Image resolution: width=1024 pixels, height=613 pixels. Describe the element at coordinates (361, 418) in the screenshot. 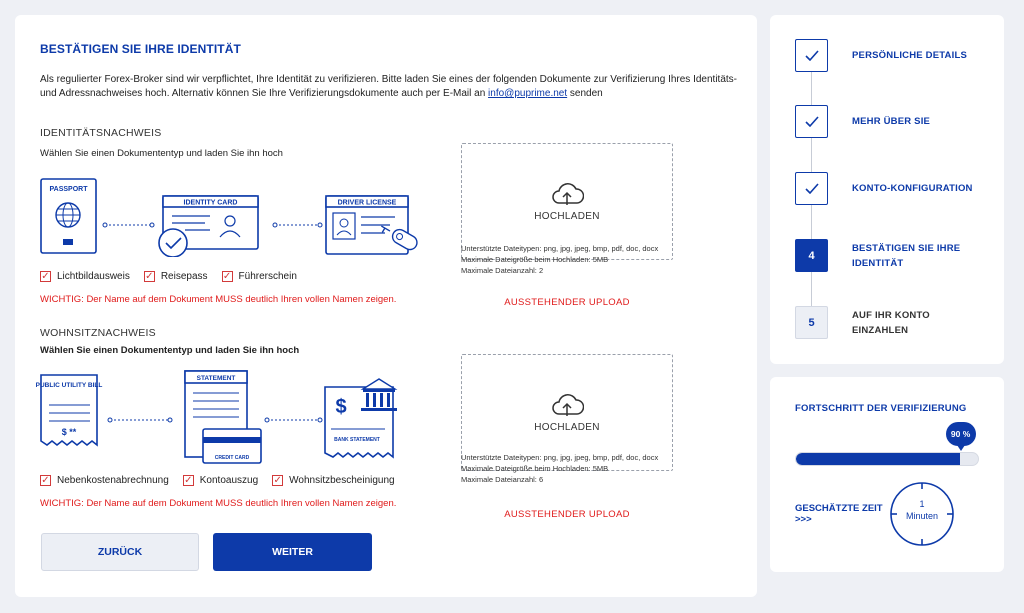

I see `bank-statement-icon: $ BANK STATEMENT` at that location.